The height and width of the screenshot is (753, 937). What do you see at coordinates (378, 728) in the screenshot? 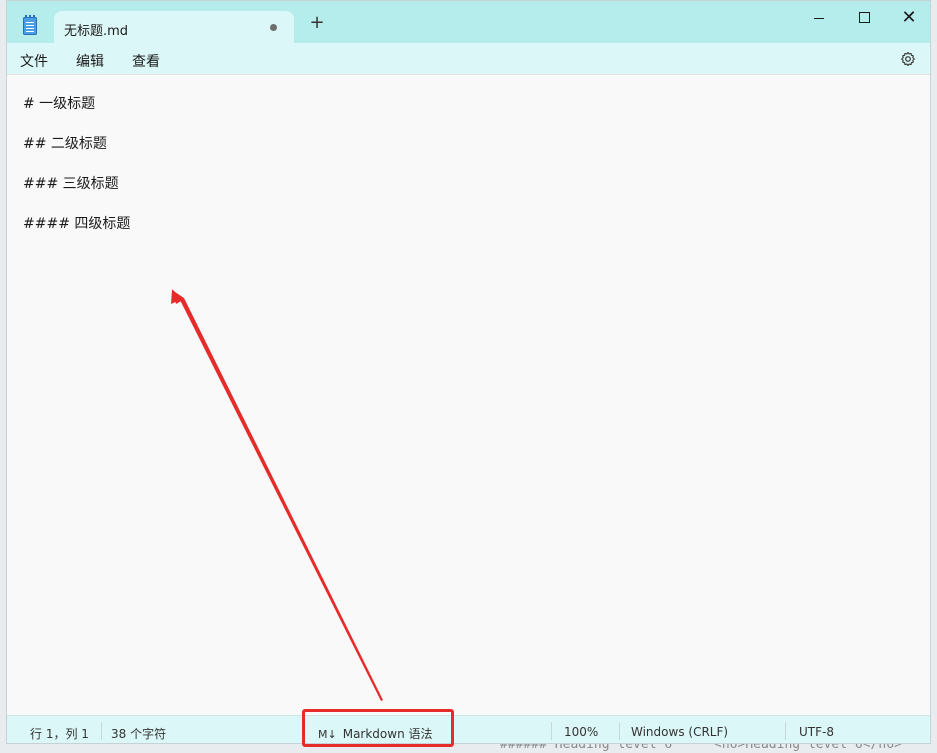
I see `annotation-highlight-box` at bounding box center [378, 728].